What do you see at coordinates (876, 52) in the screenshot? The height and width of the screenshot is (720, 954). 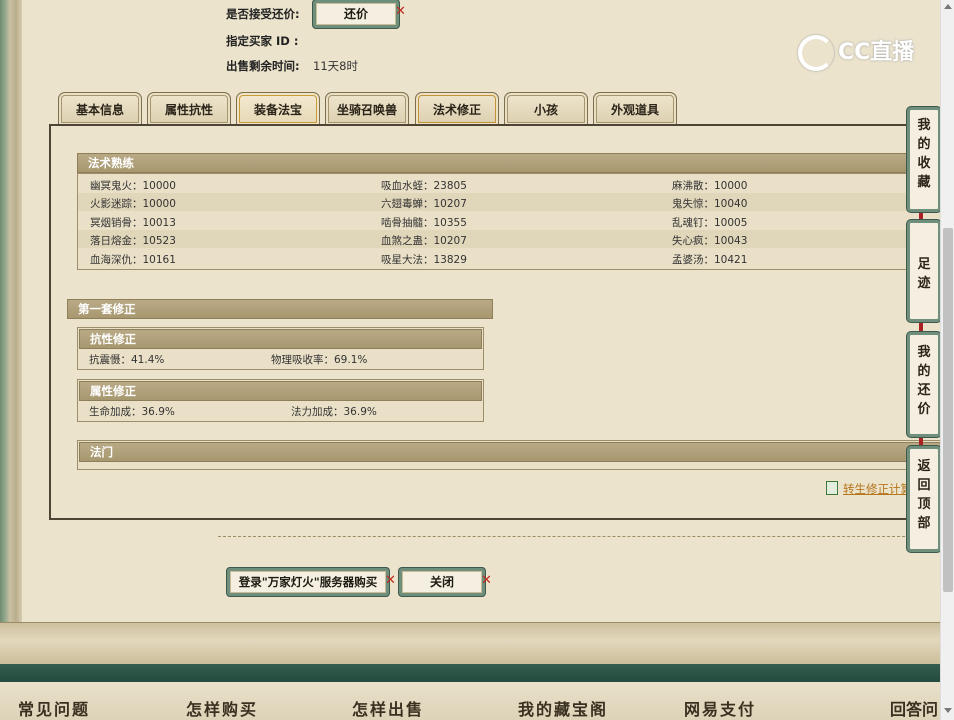 I see `logo-text: CC直播` at bounding box center [876, 52].